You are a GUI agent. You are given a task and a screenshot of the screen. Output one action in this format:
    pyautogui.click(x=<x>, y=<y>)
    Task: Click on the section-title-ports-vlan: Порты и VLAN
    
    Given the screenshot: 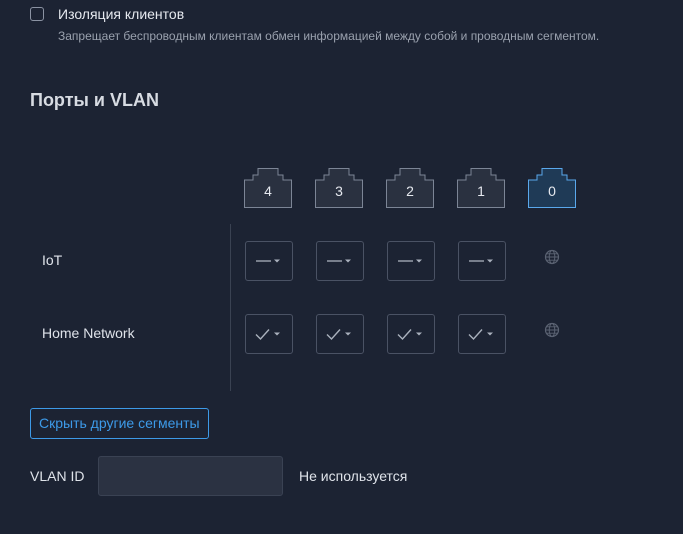 What is the action you would take?
    pyautogui.click(x=94, y=100)
    